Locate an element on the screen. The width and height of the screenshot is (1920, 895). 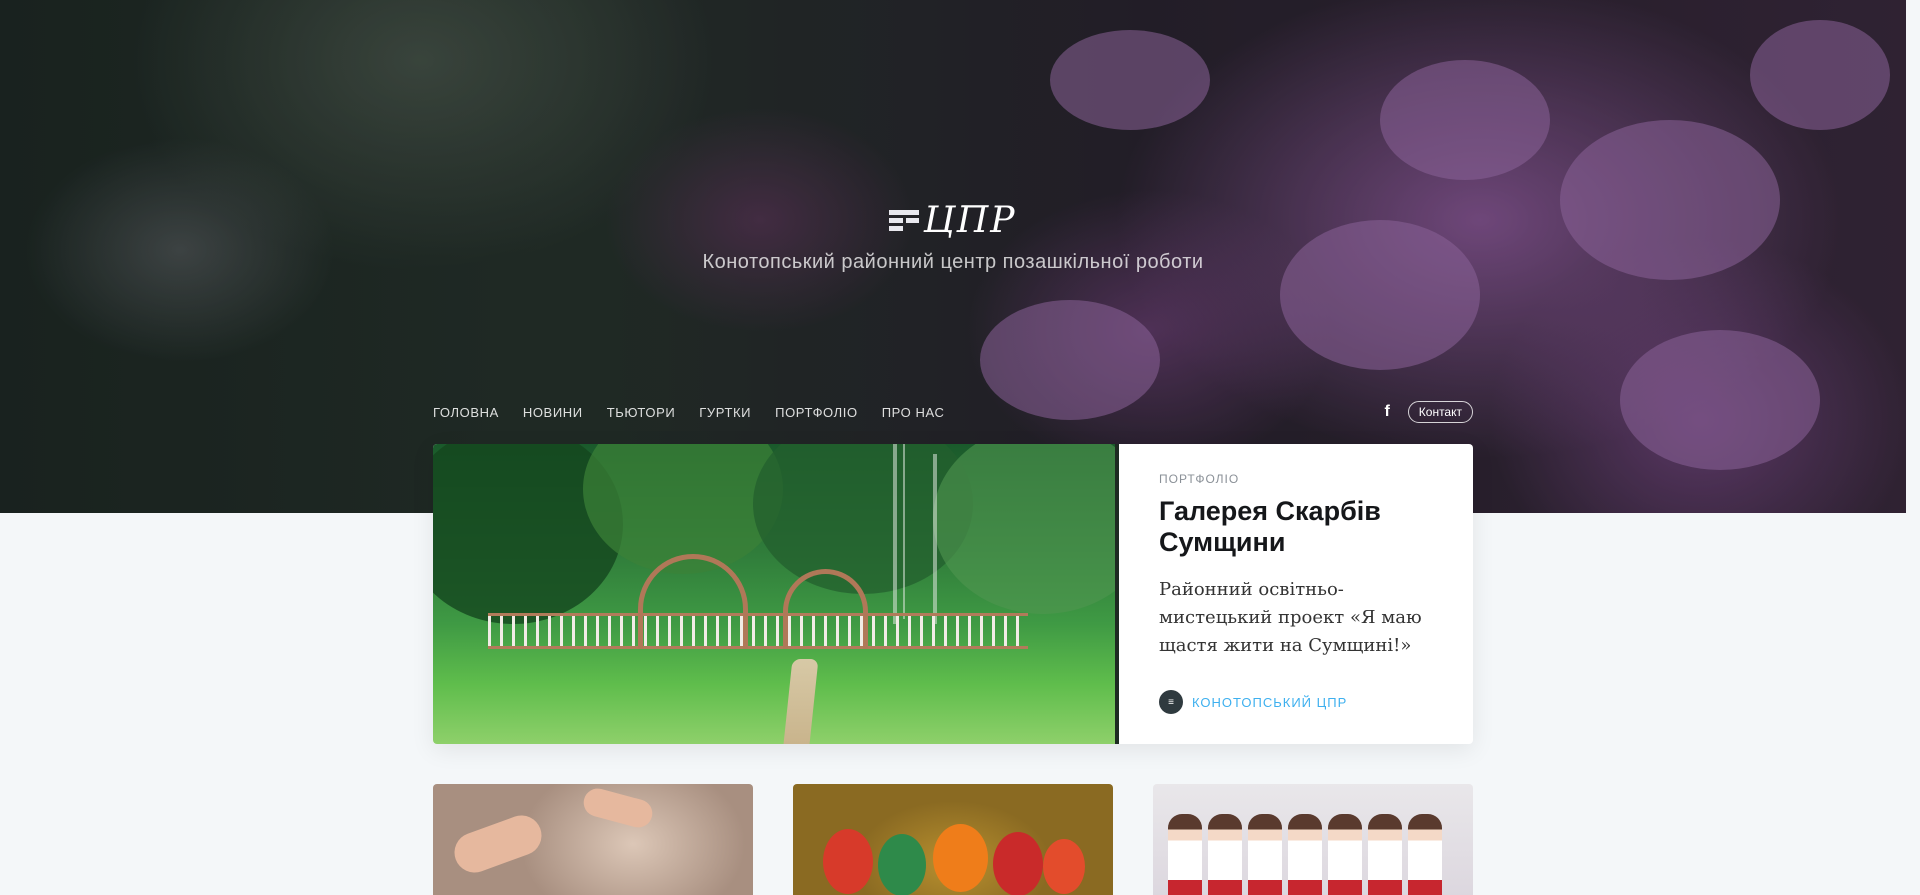
nav-item-clubs: ГУРТКИ is located at coordinates (725, 412).